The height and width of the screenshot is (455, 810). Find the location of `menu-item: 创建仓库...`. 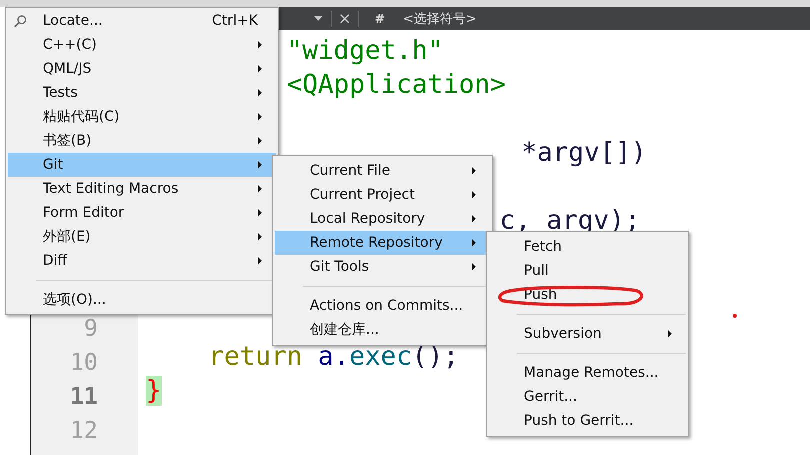

menu-item: 创建仓库... is located at coordinates (382, 330).